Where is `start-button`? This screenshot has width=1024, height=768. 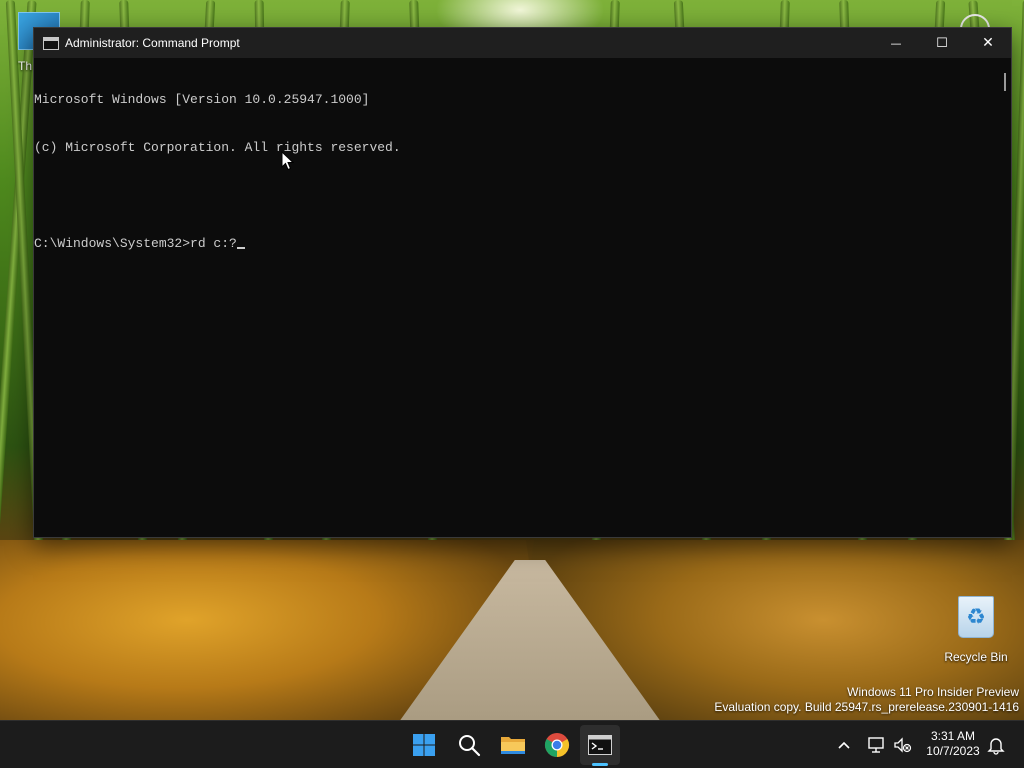
start-button is located at coordinates (424, 745).